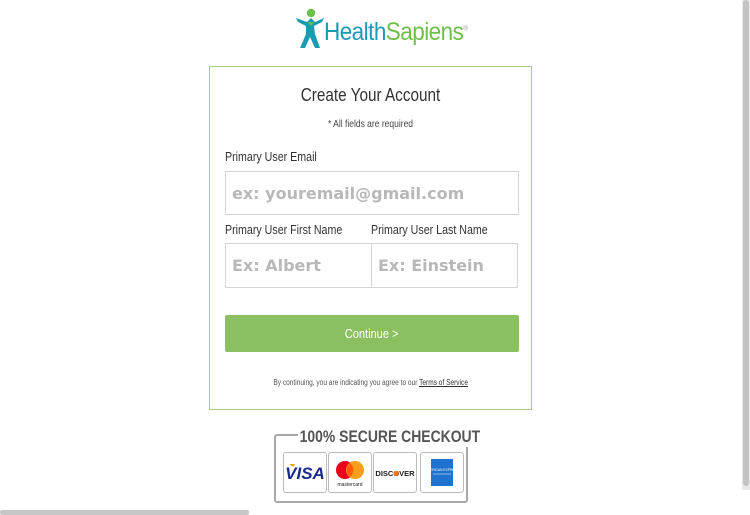 The width and height of the screenshot is (750, 515). I want to click on mastercard-card-icon: mastercard, so click(350, 472).